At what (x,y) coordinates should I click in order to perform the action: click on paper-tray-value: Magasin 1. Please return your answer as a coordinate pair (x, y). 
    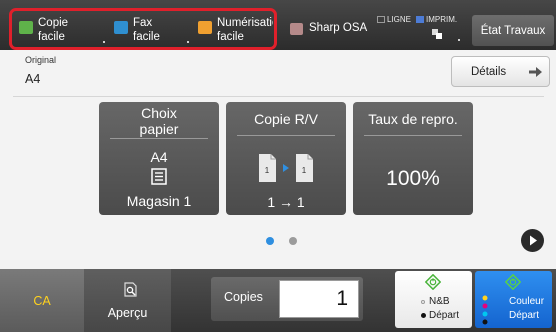
    Looking at the image, I should click on (159, 201).